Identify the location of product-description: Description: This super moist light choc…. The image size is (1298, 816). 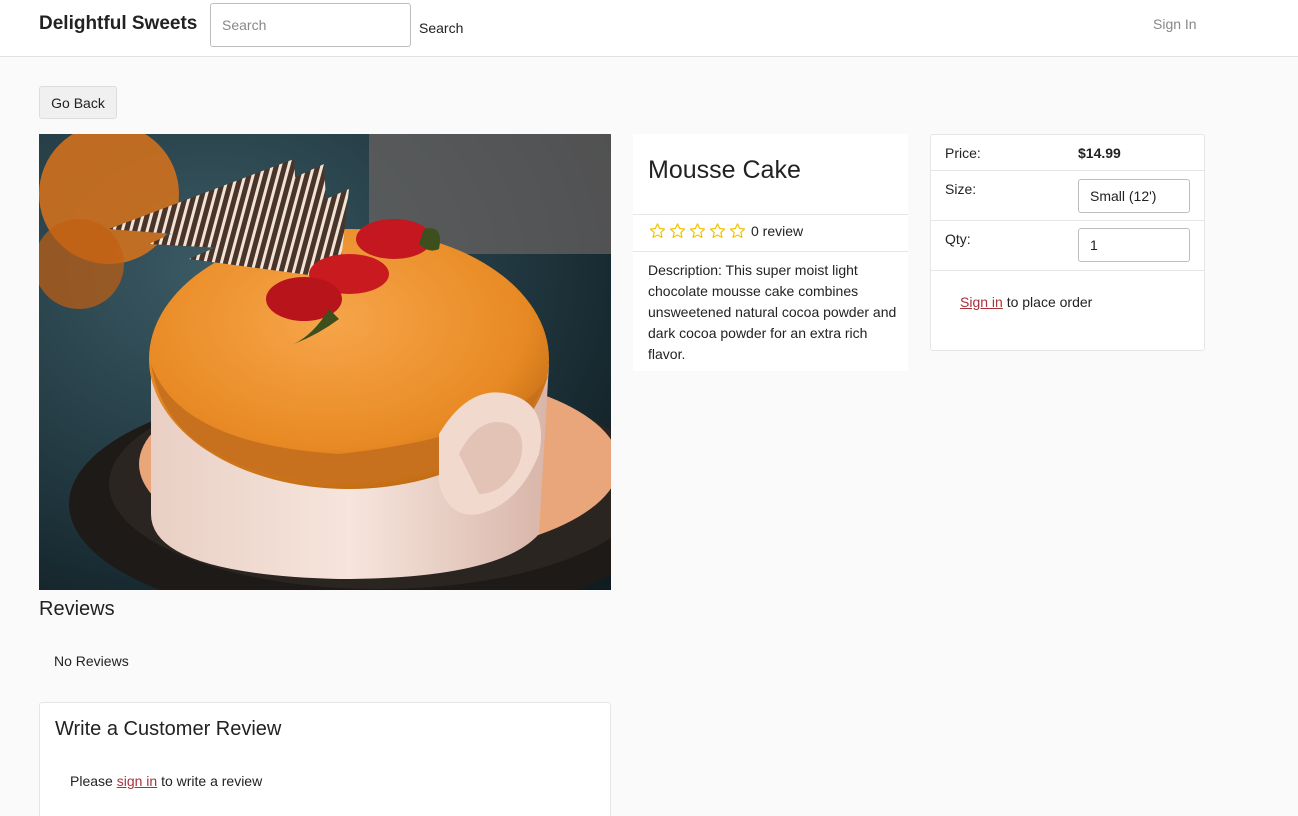
(772, 312).